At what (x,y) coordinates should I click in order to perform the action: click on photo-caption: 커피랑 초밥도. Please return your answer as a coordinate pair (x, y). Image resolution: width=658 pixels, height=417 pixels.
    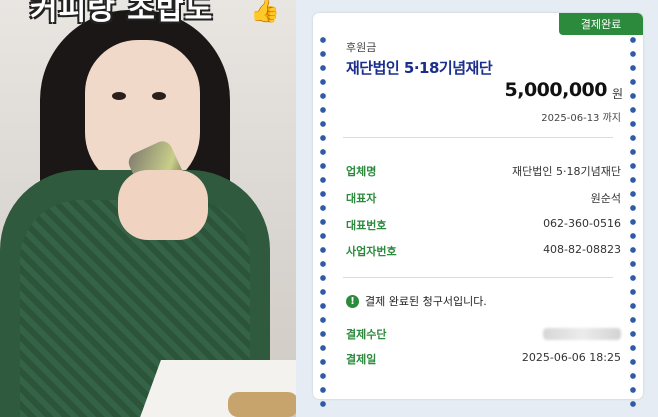
    Looking at the image, I should click on (122, 13).